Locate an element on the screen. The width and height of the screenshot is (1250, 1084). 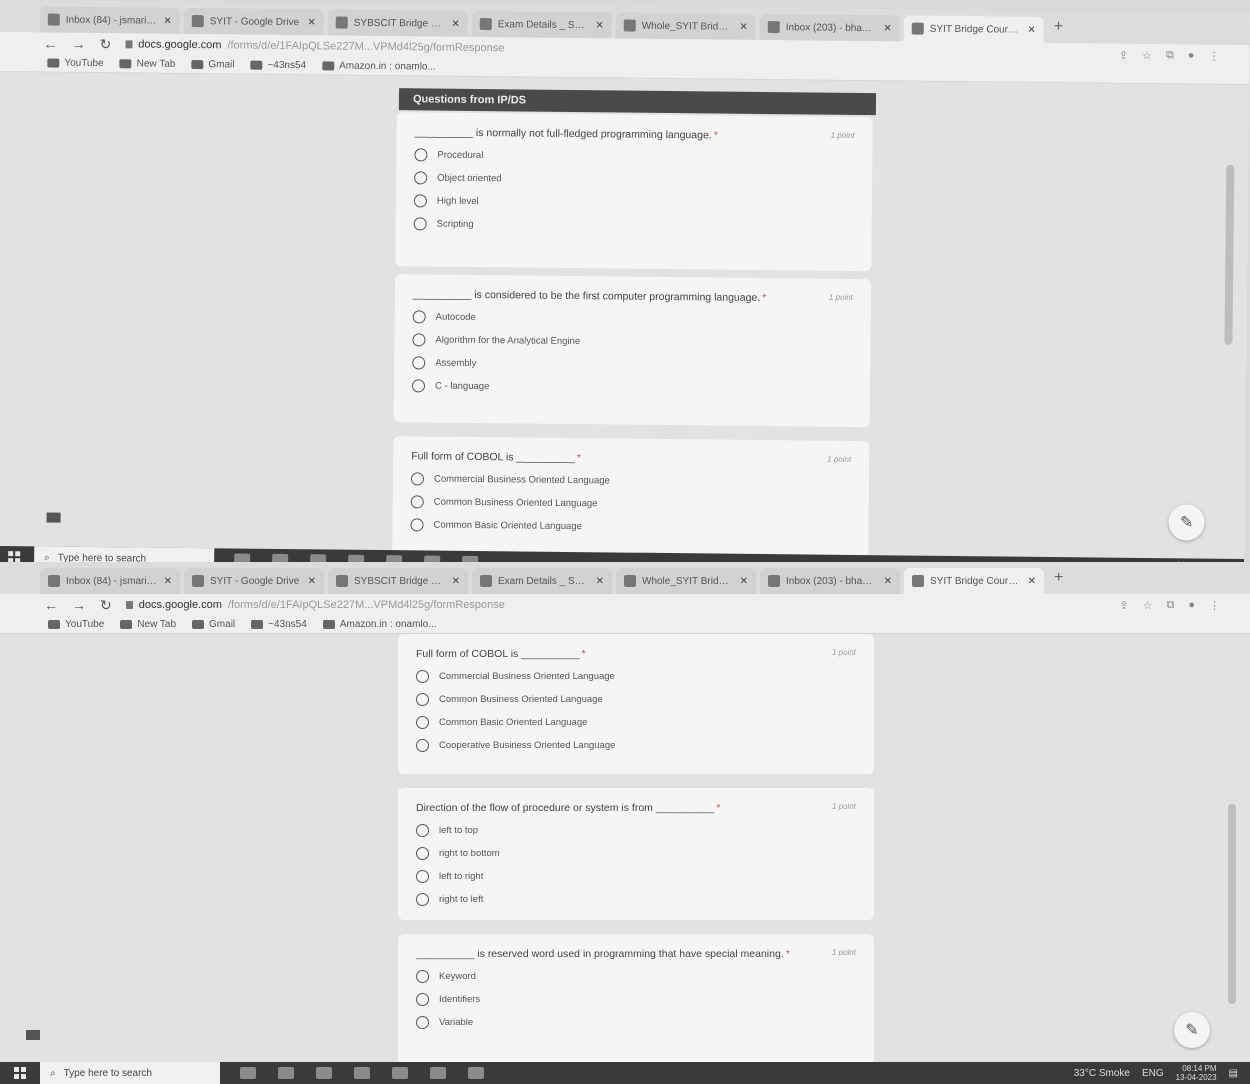
chrome-icon is located at coordinates (476, 1073).